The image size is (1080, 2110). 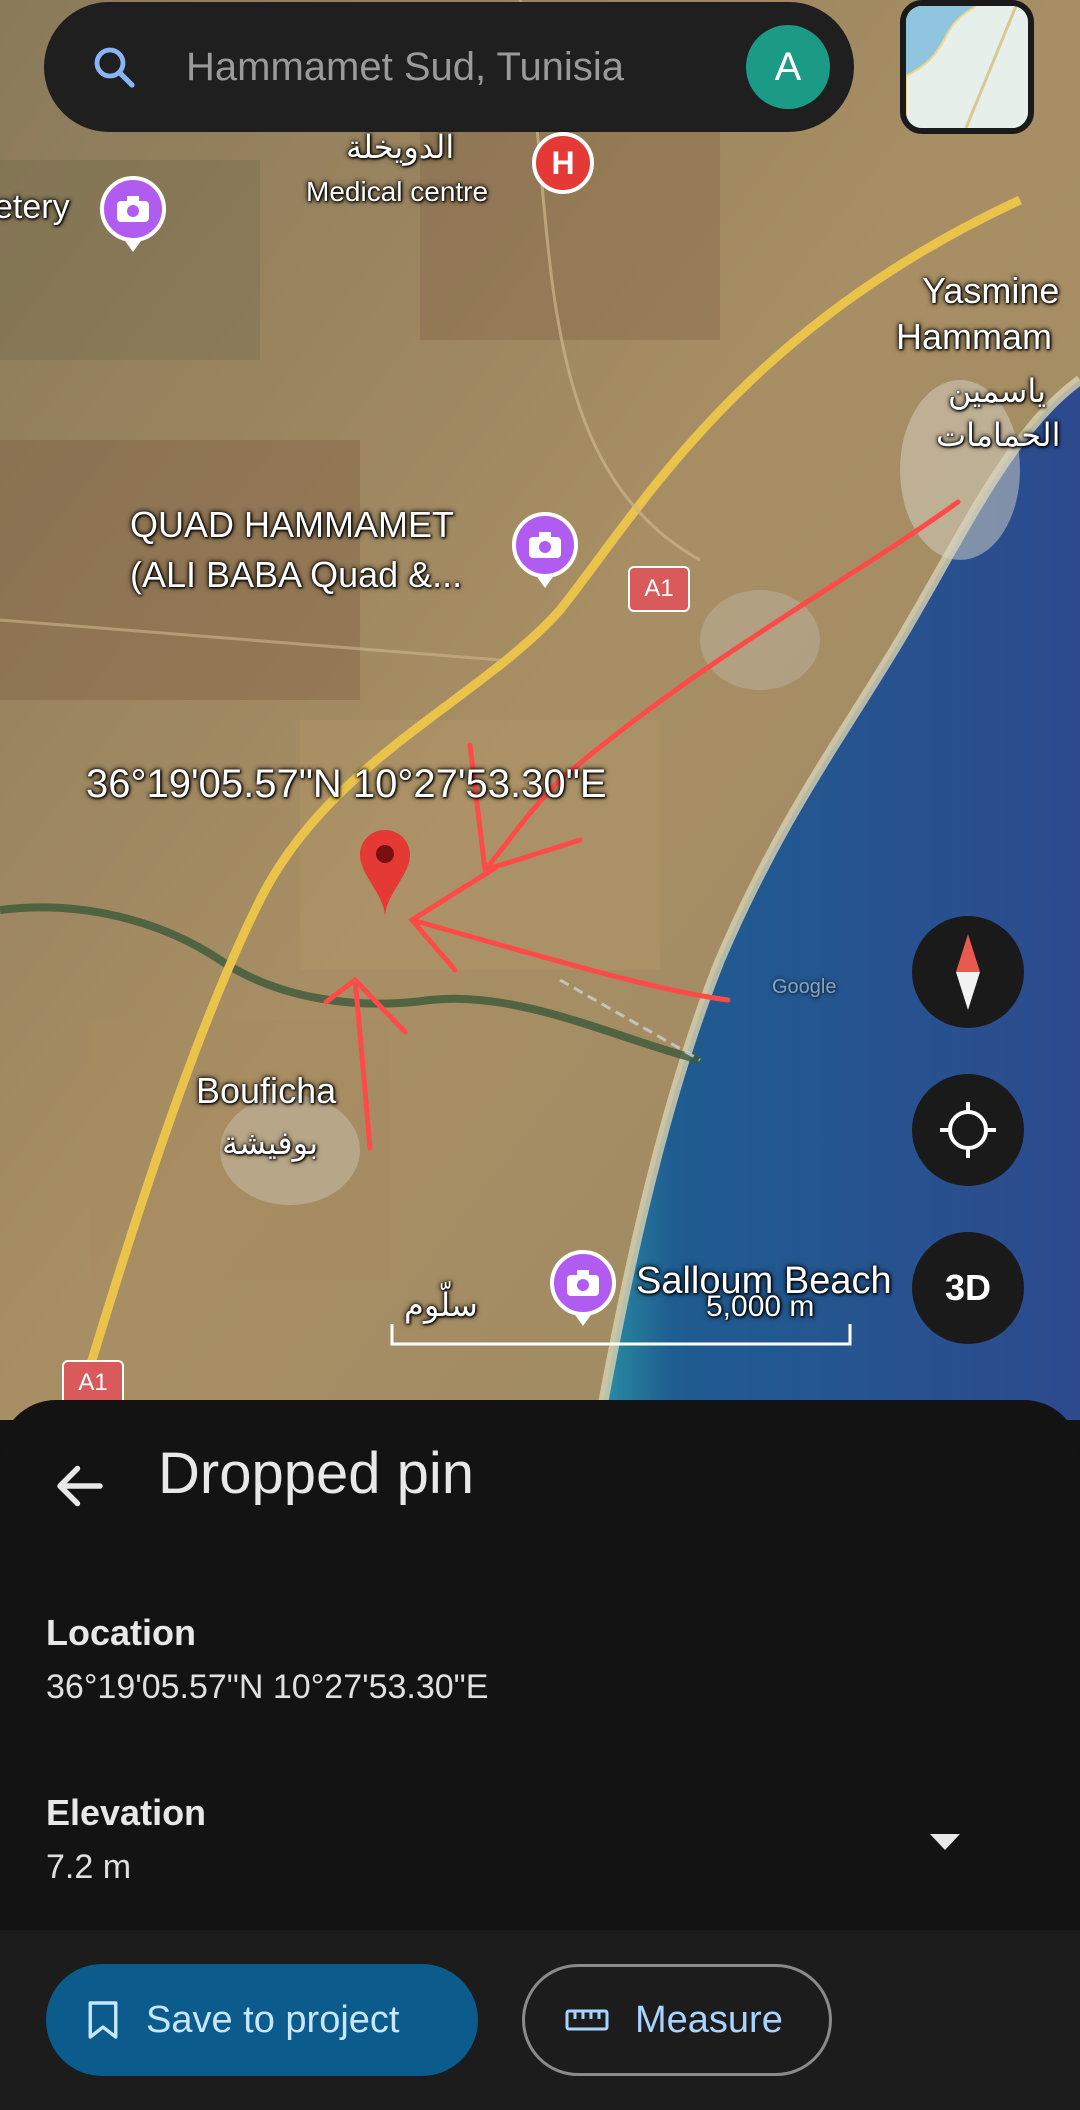 What do you see at coordinates (621, 1319) in the screenshot?
I see `scale-bar: 5,000 m` at bounding box center [621, 1319].